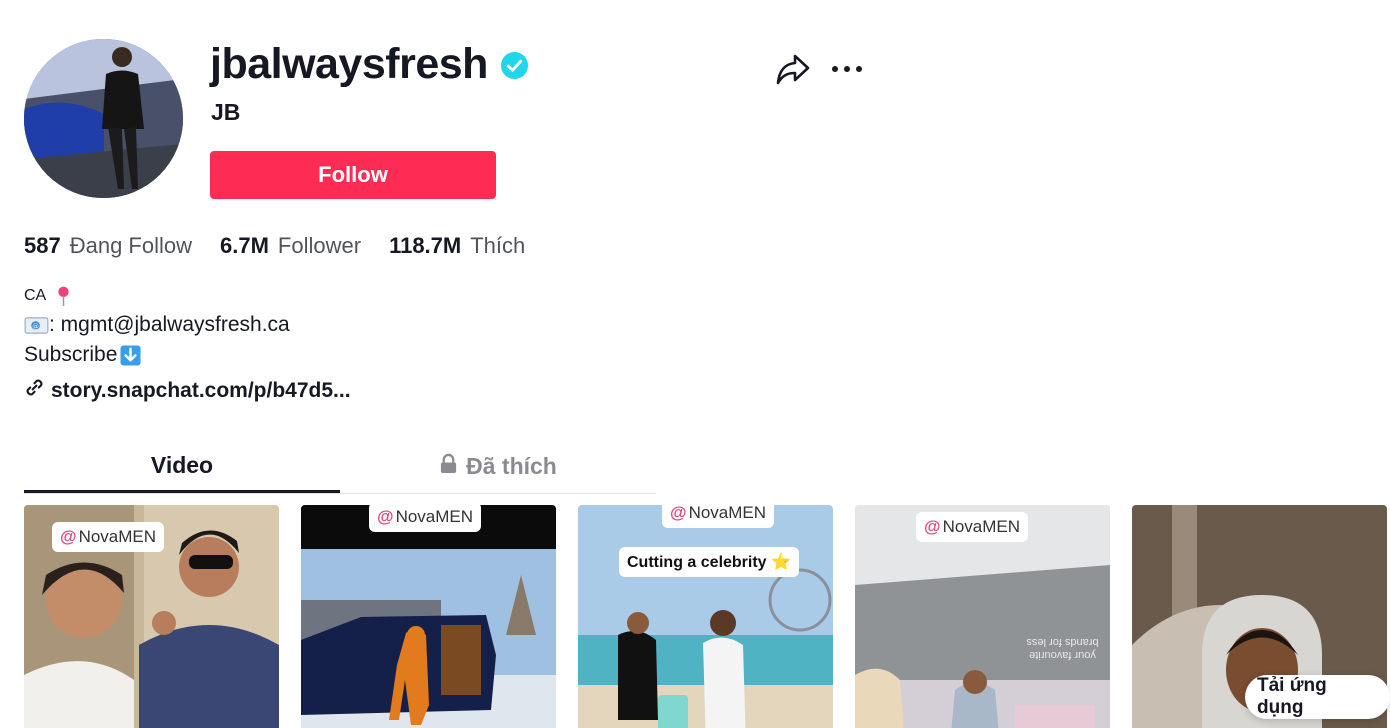 This screenshot has height=728, width=1390. What do you see at coordinates (130, 245) in the screenshot?
I see `stat-label: Đang Follow` at bounding box center [130, 245].